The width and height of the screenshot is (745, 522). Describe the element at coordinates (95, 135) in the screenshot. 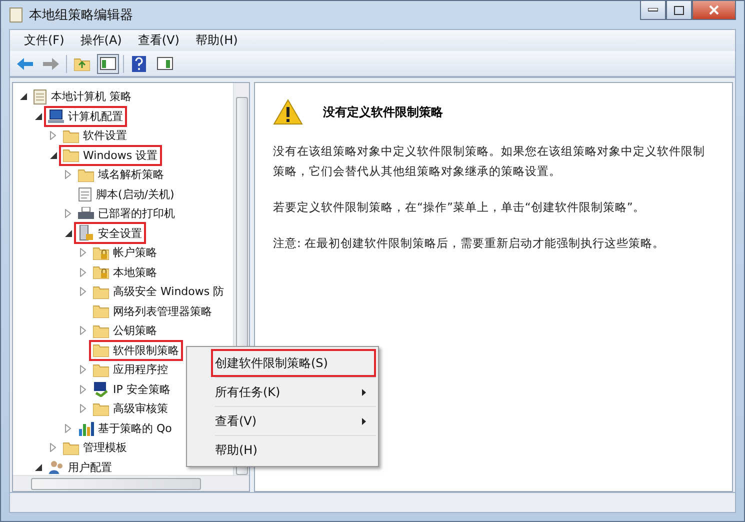

I see `tree-item: 软件设置` at that location.